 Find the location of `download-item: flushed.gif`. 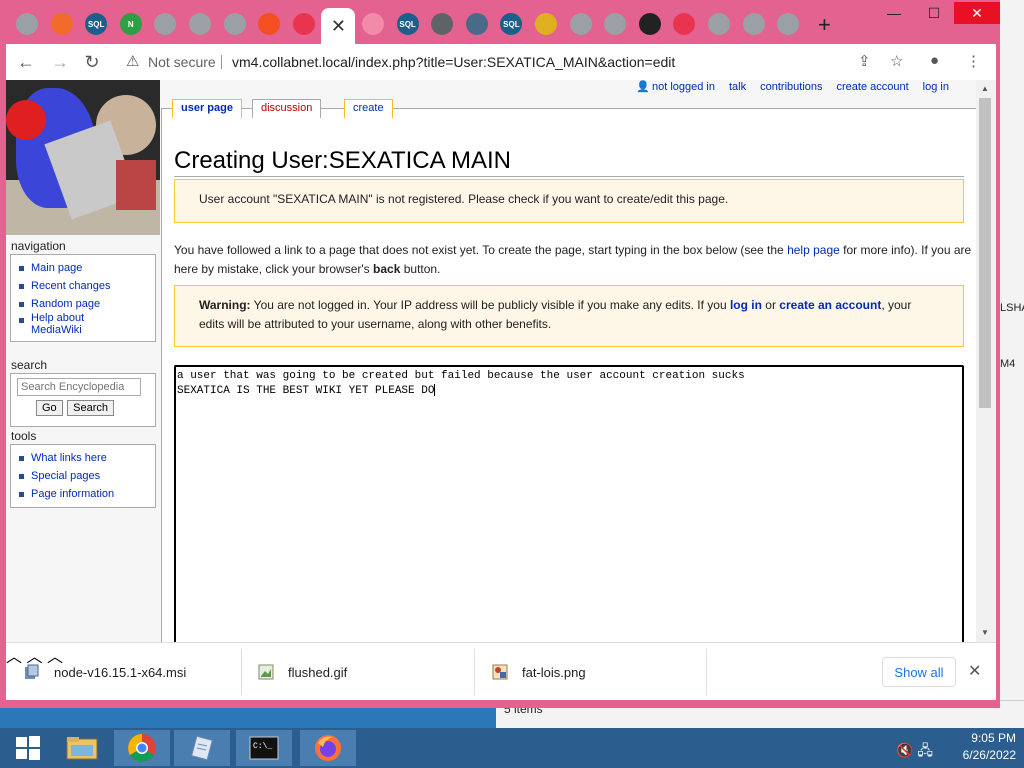

download-item: flushed.gif is located at coordinates (302, 672).